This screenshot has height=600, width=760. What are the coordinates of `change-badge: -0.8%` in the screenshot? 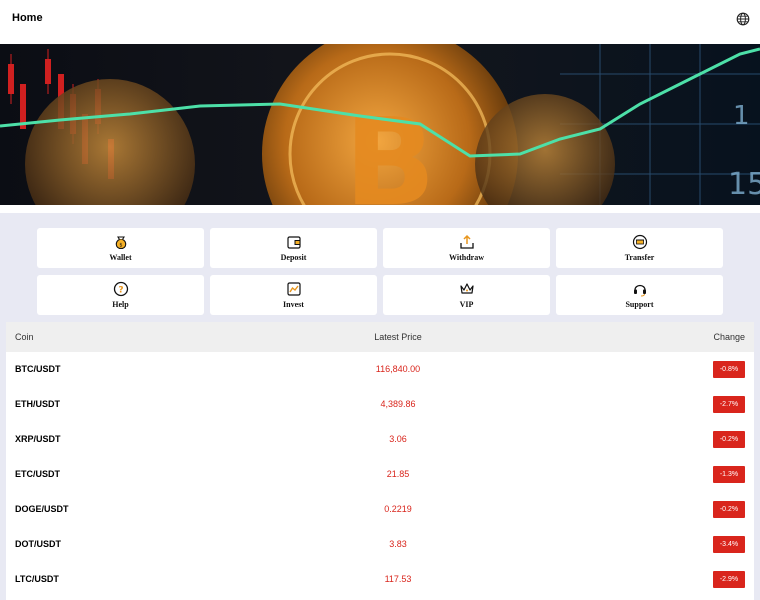 It's located at (729, 369).